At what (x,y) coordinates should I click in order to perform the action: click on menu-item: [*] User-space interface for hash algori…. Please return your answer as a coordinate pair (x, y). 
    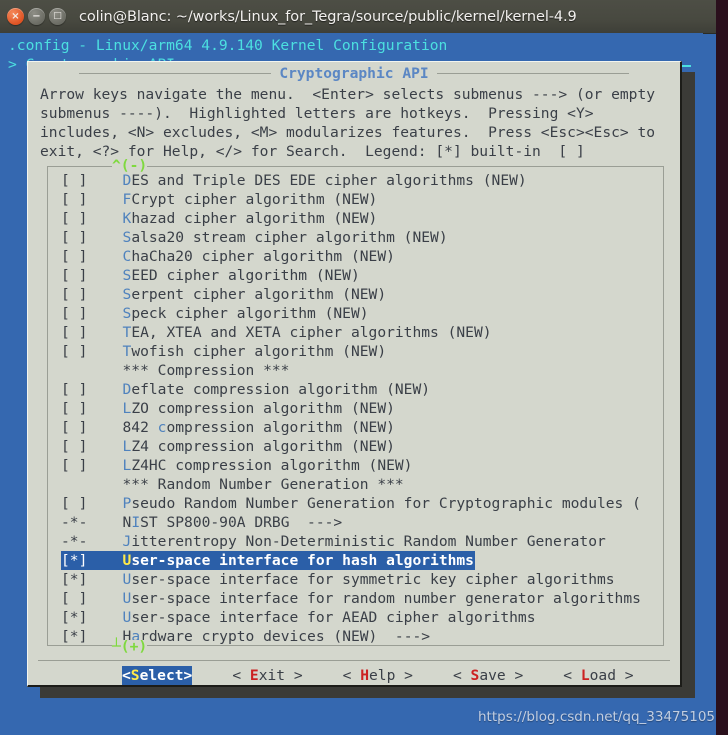
    Looking at the image, I should click on (268, 560).